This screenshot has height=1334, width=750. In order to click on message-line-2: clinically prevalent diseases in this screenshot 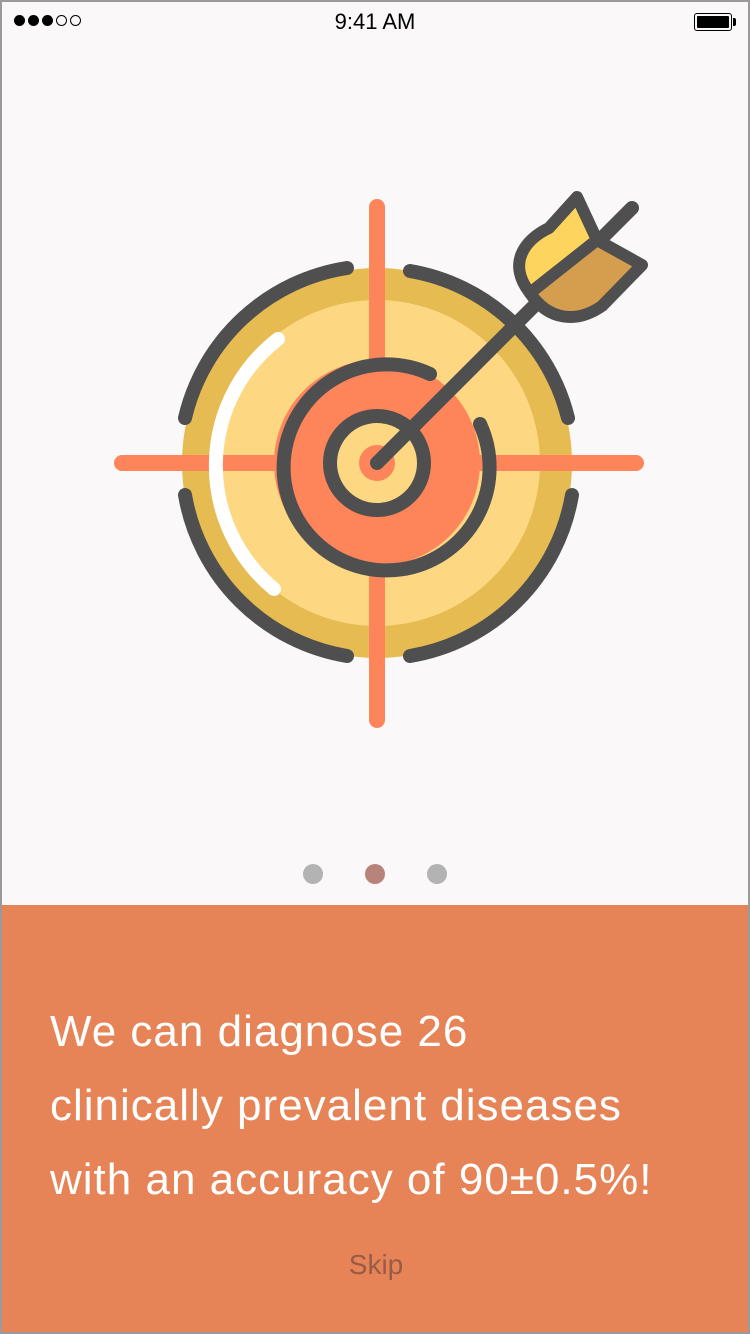, I will do `click(336, 1105)`.